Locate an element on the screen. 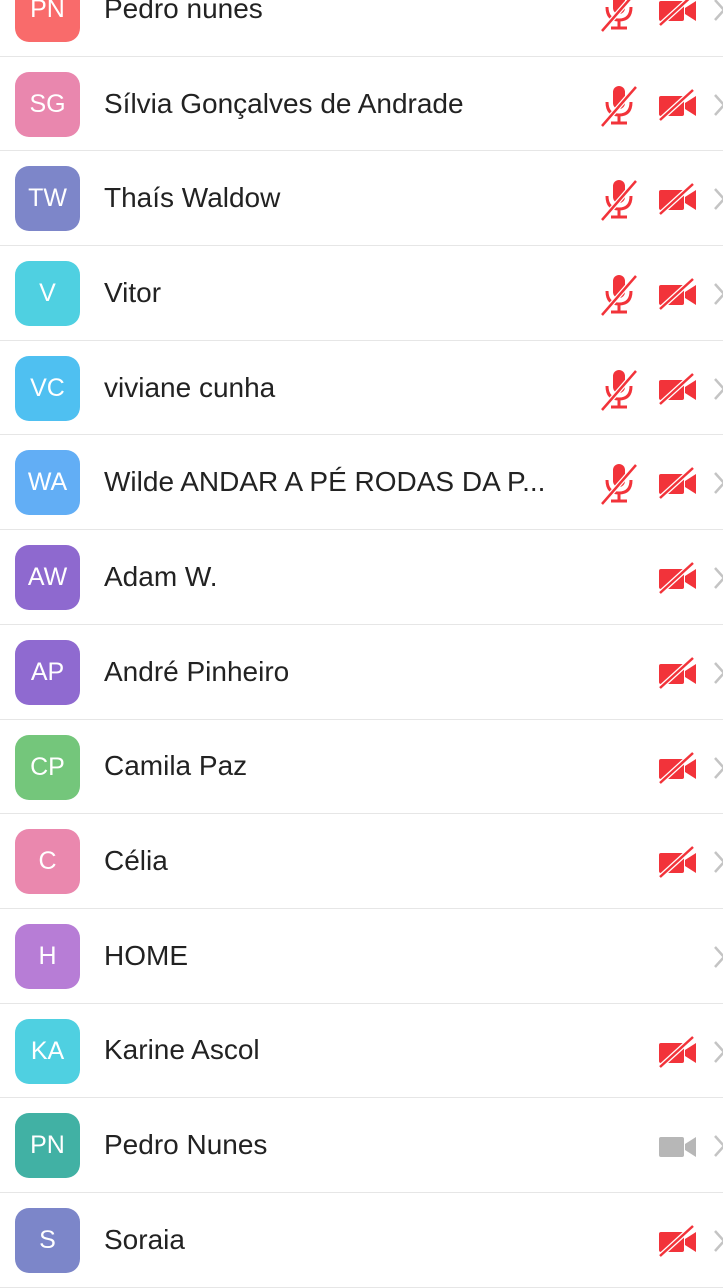 The image size is (723, 1288). participant-name: Sílvia Gonçalves de Andrade is located at coordinates (284, 103).